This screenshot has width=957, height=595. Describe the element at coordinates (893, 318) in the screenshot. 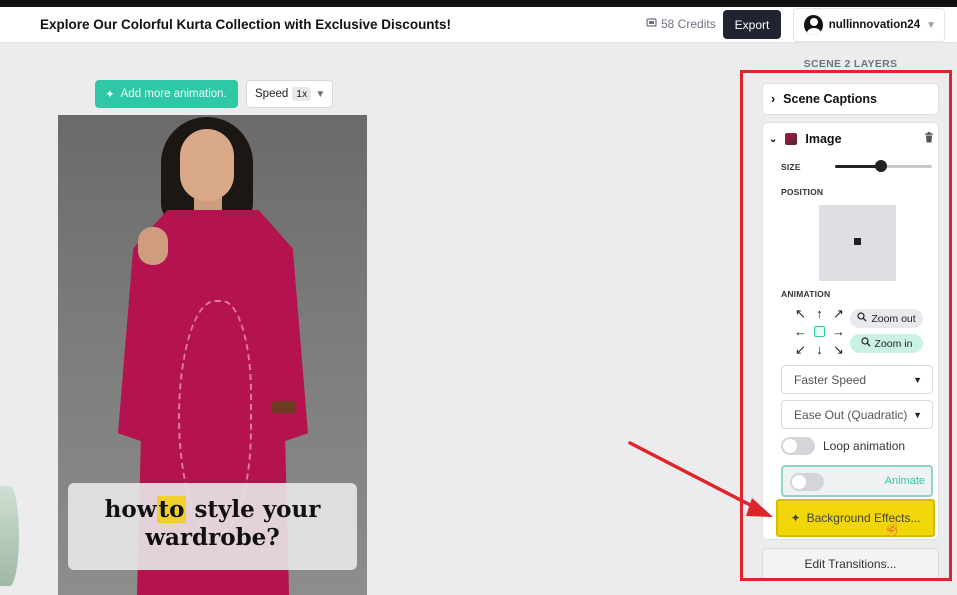

I see `zoom-out-label: Zoom out` at that location.